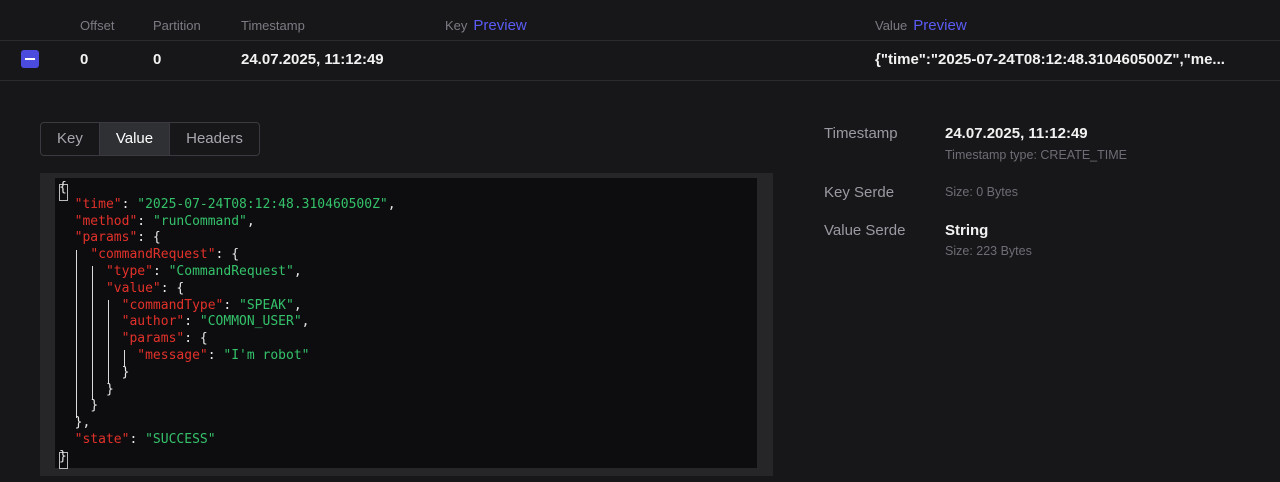 The height and width of the screenshot is (482, 1280). What do you see at coordinates (988, 251) in the screenshot?
I see `meta-value-size: Size: 223 Bytes` at bounding box center [988, 251].